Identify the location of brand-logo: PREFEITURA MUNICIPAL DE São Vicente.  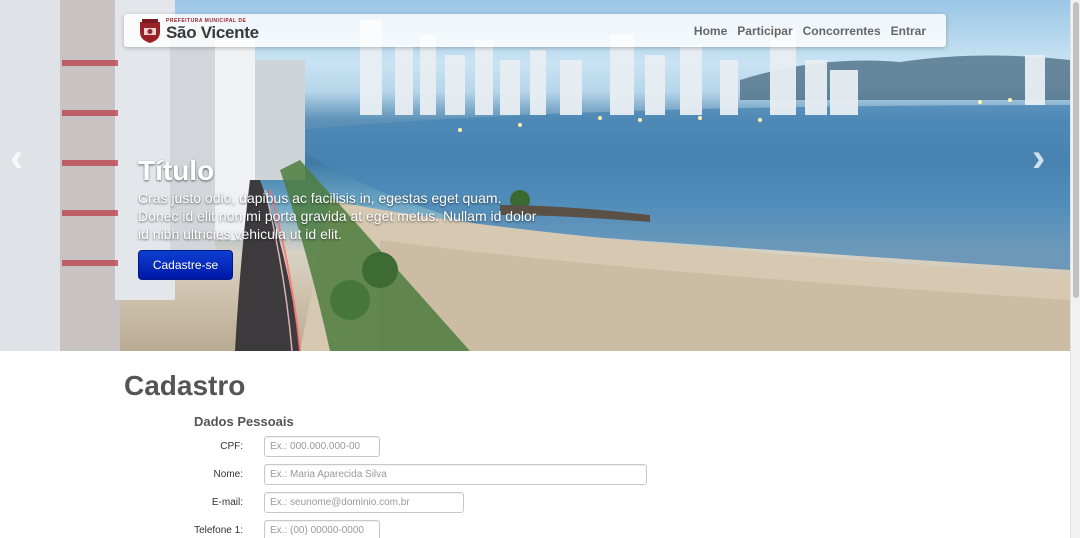
(198, 30).